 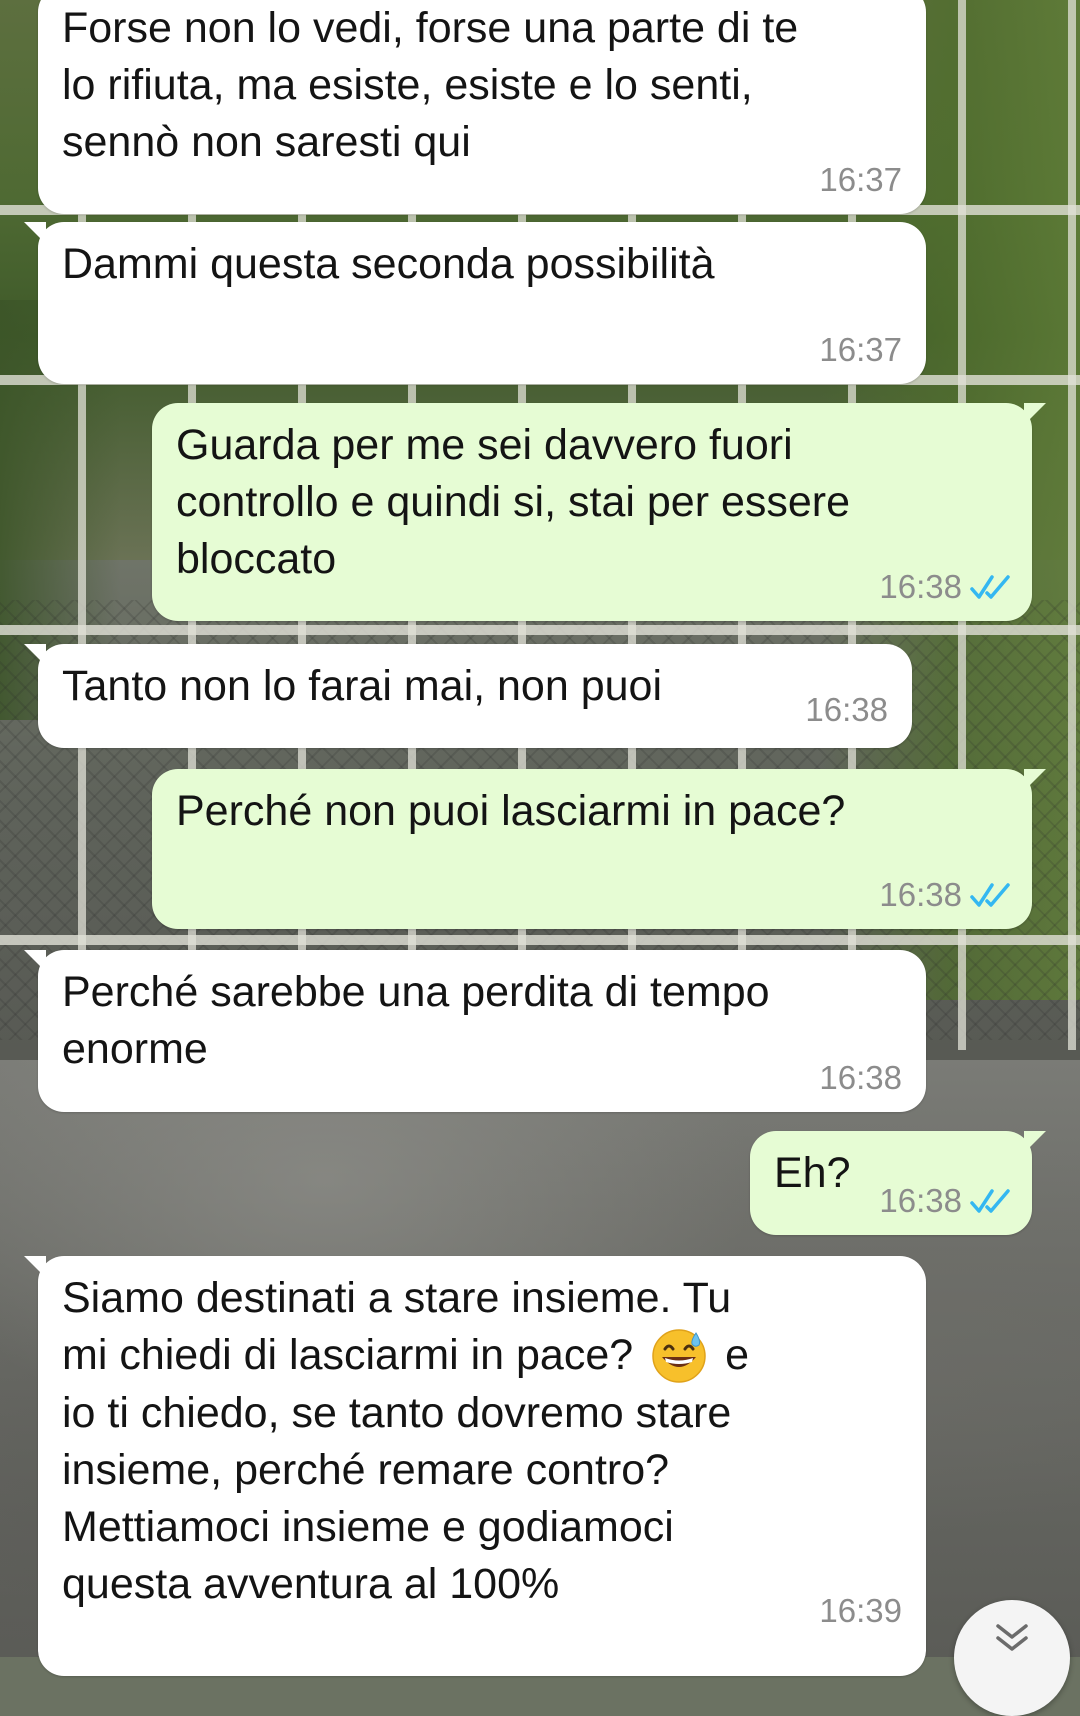 I want to click on message-text: Dammi questa seconda possibilità, so click(x=388, y=264).